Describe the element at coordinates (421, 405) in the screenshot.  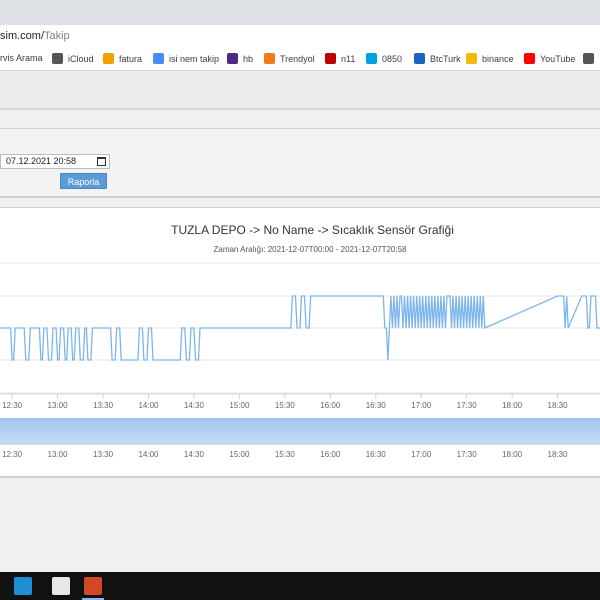
I see `x-tick-label: 17:00` at that location.